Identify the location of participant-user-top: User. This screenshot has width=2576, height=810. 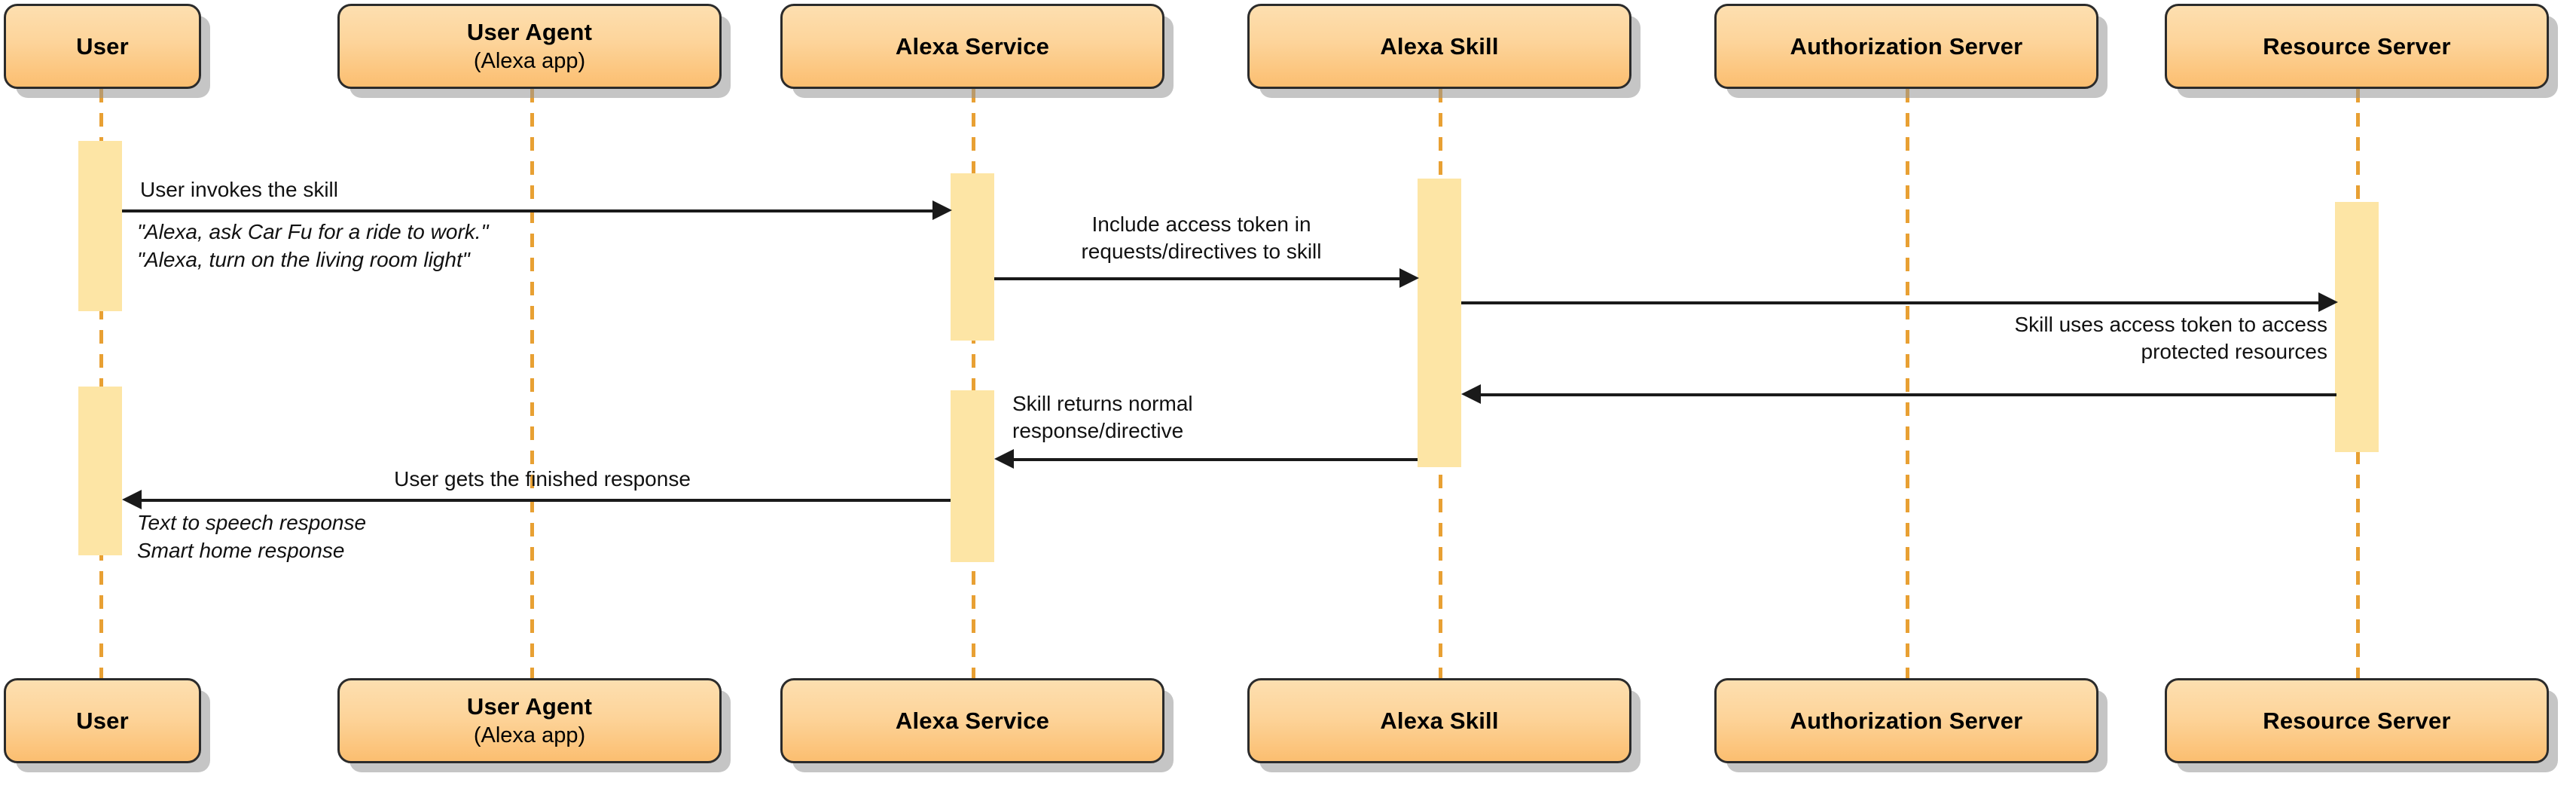
(103, 46).